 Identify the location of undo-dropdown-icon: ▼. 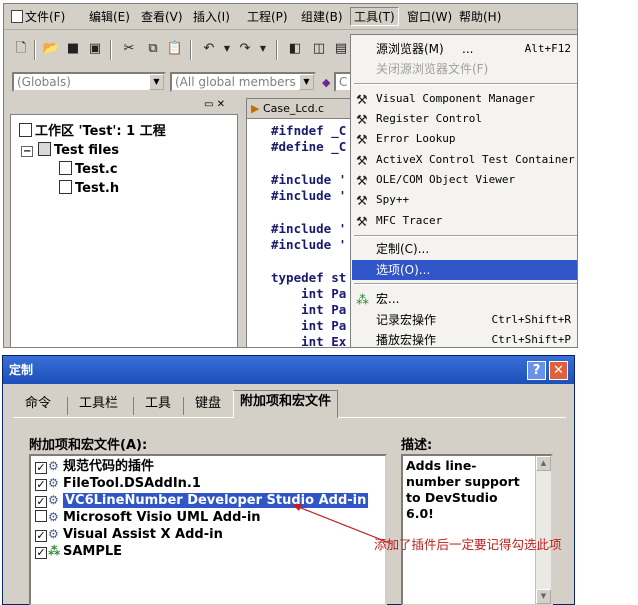
(227, 49).